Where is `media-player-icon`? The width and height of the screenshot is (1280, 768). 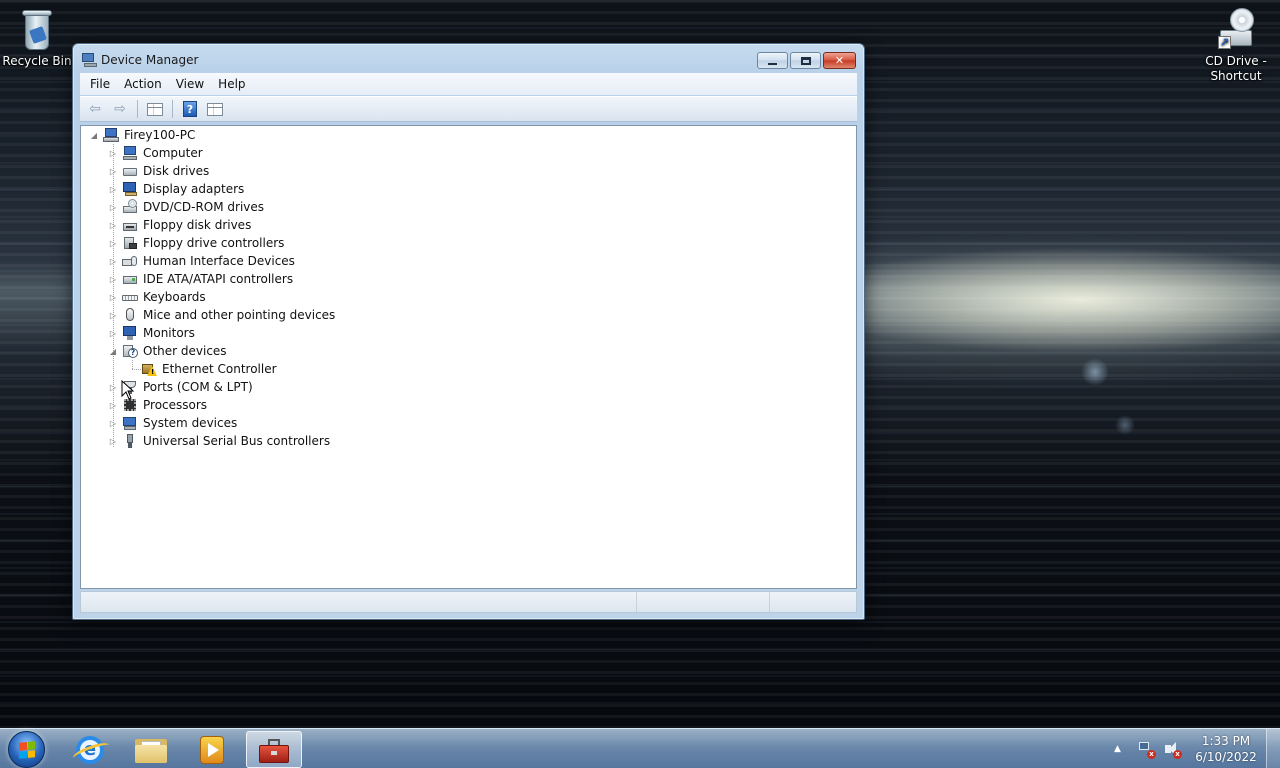
media-player-icon is located at coordinates (212, 749).